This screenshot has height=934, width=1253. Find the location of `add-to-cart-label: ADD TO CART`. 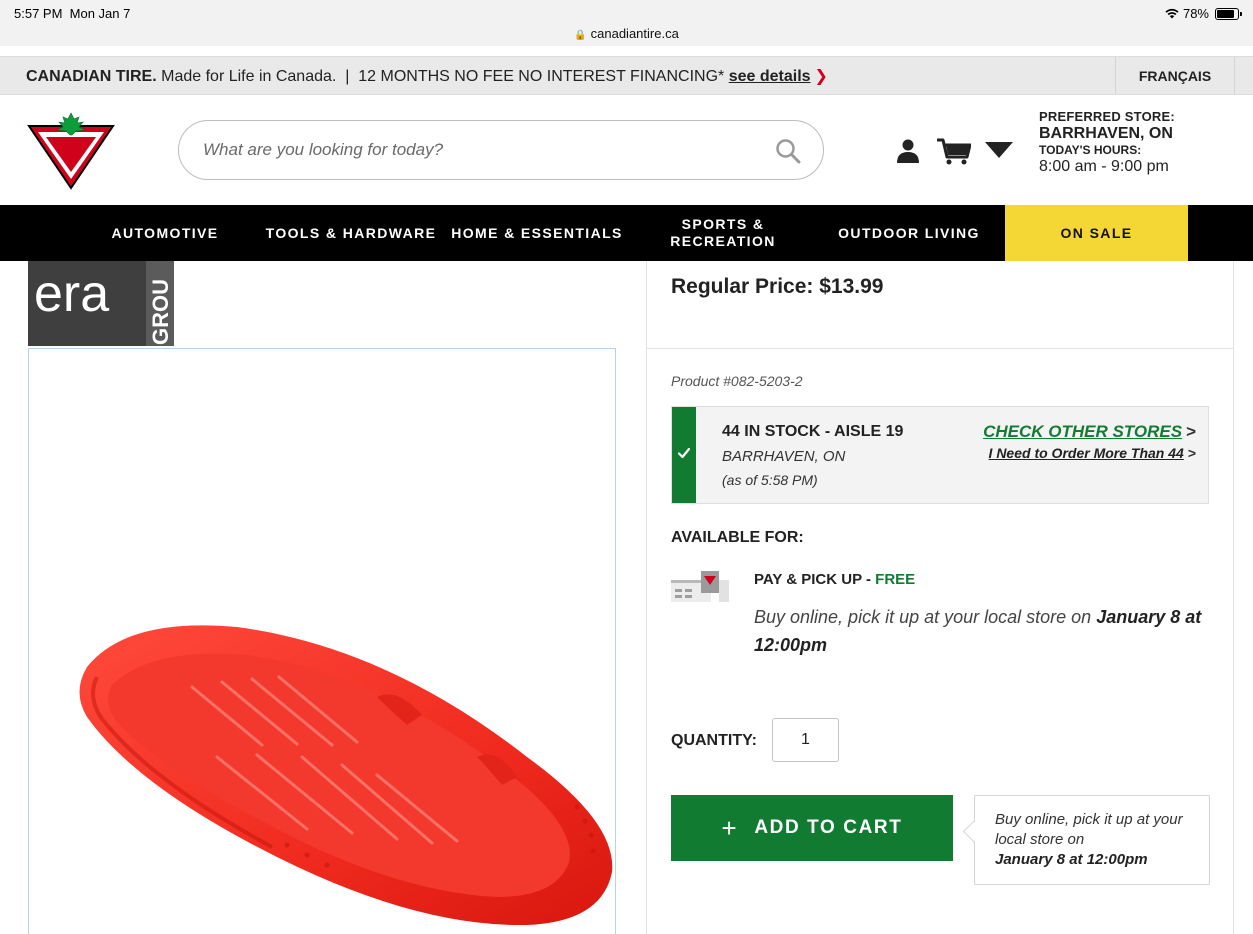

add-to-cart-label: ADD TO CART is located at coordinates (828, 827).